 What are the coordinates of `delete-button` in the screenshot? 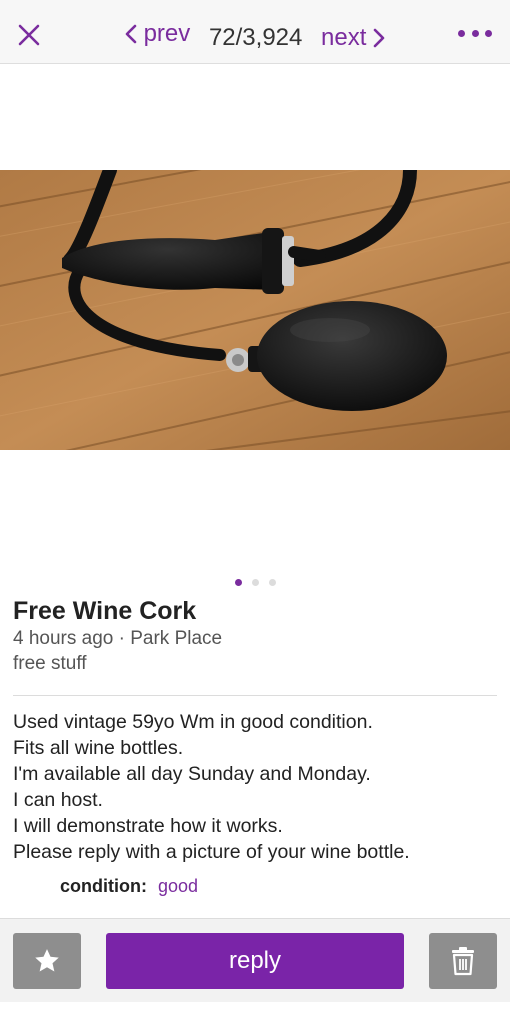 It's located at (463, 961).